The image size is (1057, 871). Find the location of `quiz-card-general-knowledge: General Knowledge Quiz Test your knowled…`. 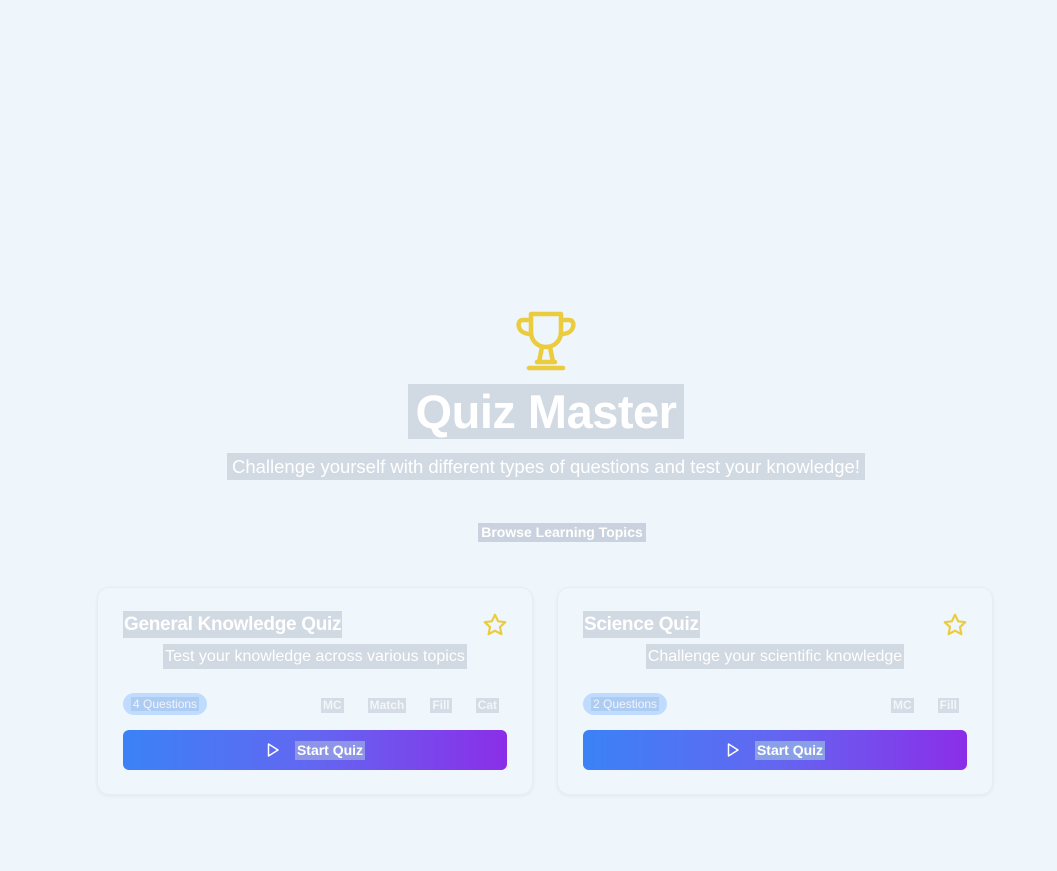

quiz-card-general-knowledge: General Knowledge Quiz Test your knowled… is located at coordinates (315, 691).